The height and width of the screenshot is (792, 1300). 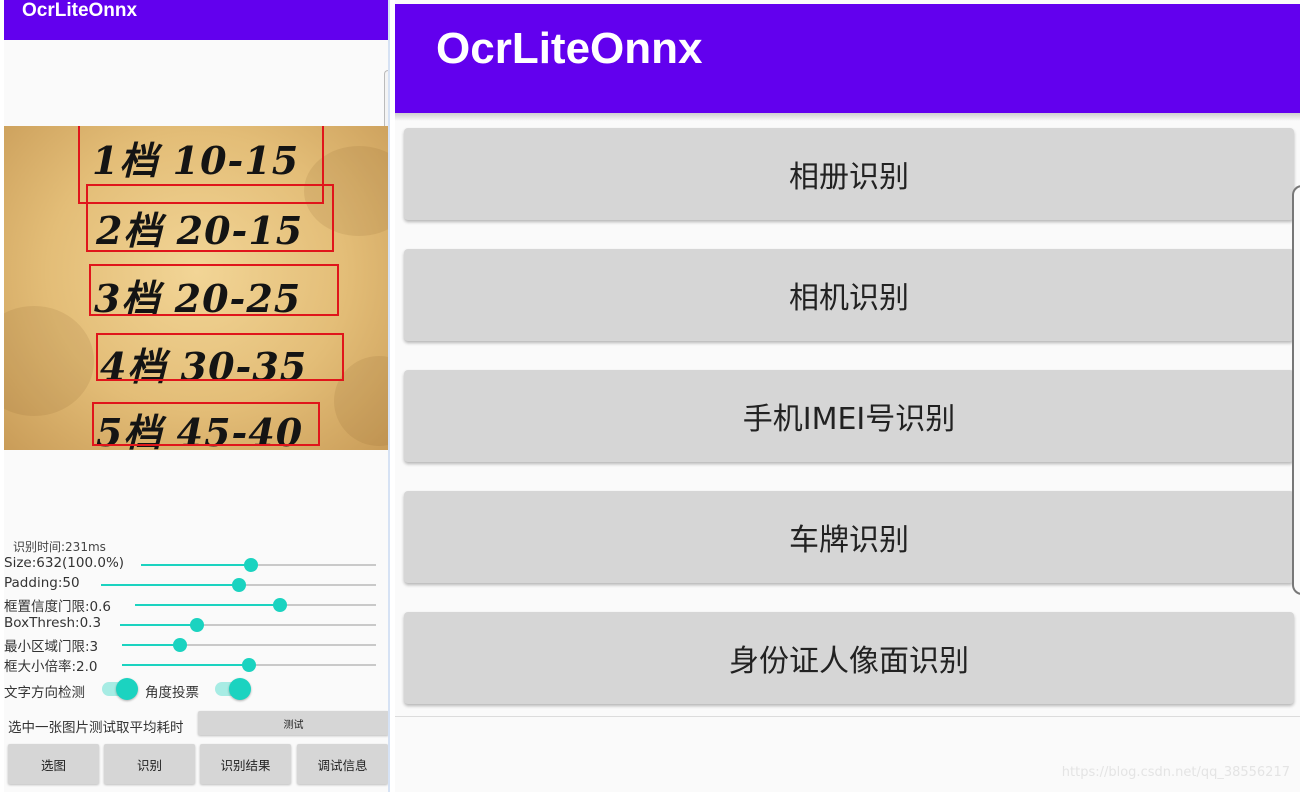 I want to click on toggle-label-angle-vote: 角度投票, so click(x=172, y=693).